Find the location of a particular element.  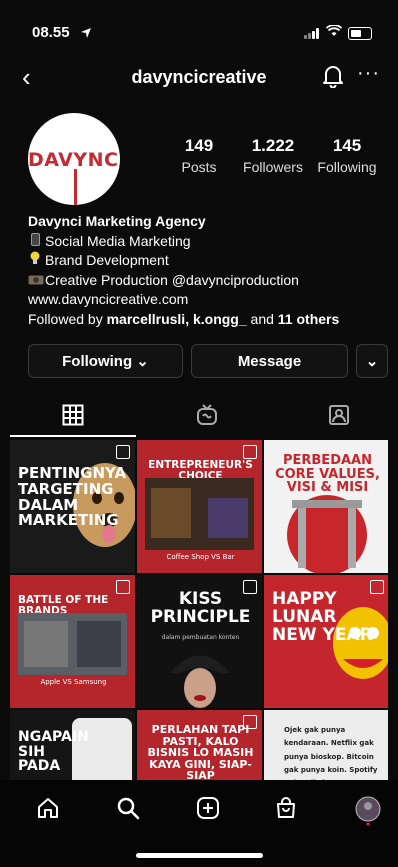

post-caption: KISS PRINCIPLE is located at coordinates (200, 608).